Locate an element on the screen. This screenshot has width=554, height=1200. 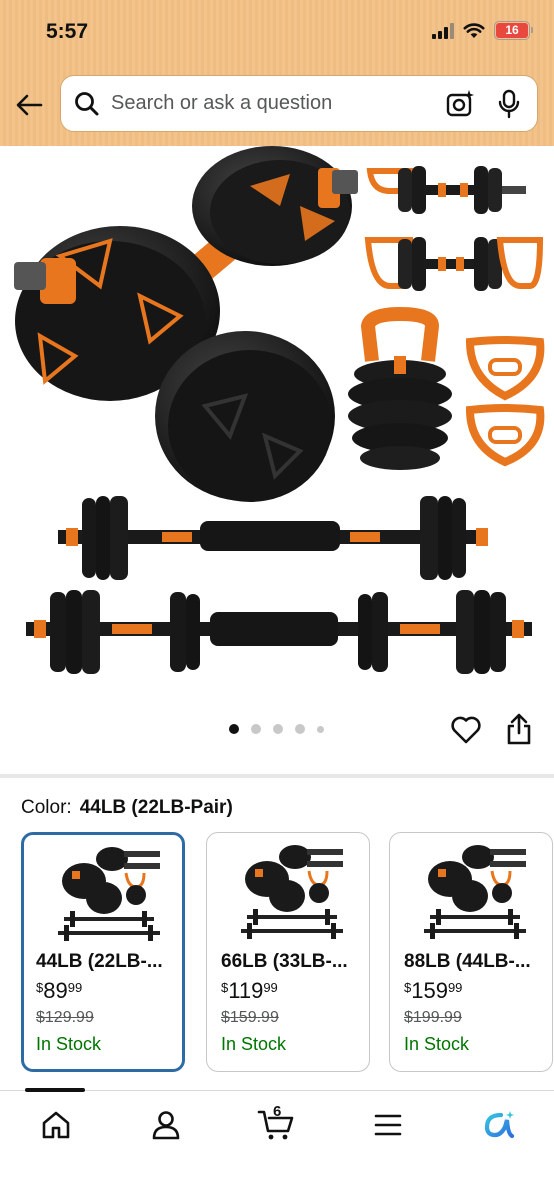
home-icon is located at coordinates (56, 1125).